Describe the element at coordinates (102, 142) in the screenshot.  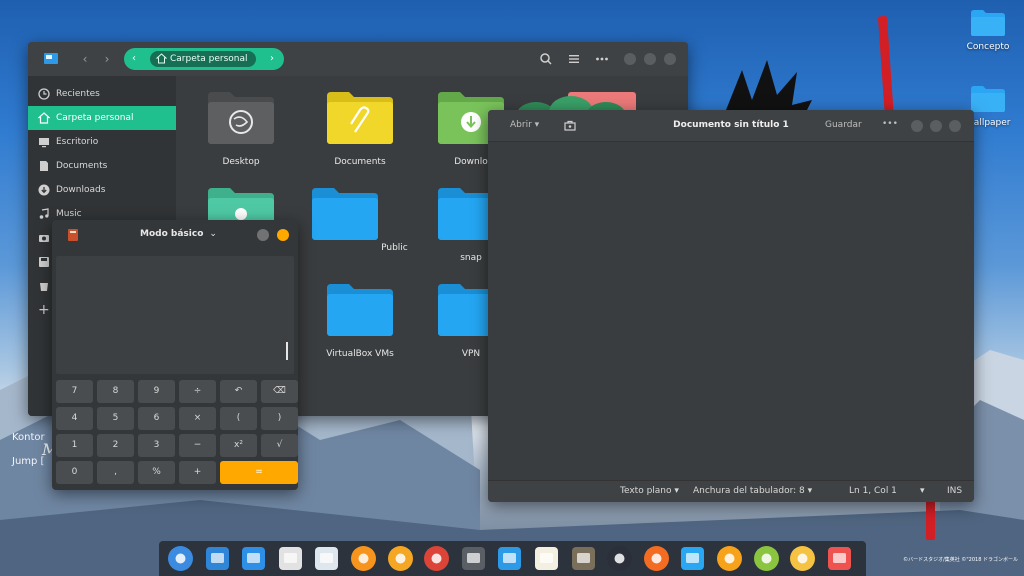
I see `sidebar-item-escritorio: Escritorio` at that location.